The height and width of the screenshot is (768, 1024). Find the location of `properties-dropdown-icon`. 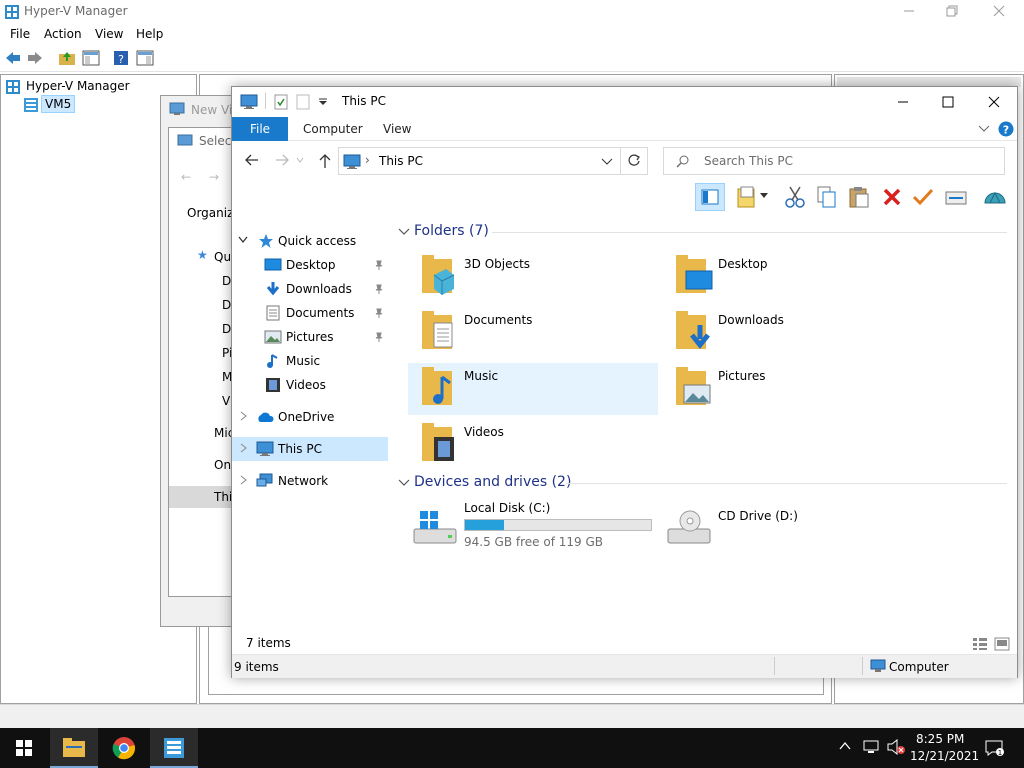

properties-dropdown-icon is located at coordinates (764, 196).